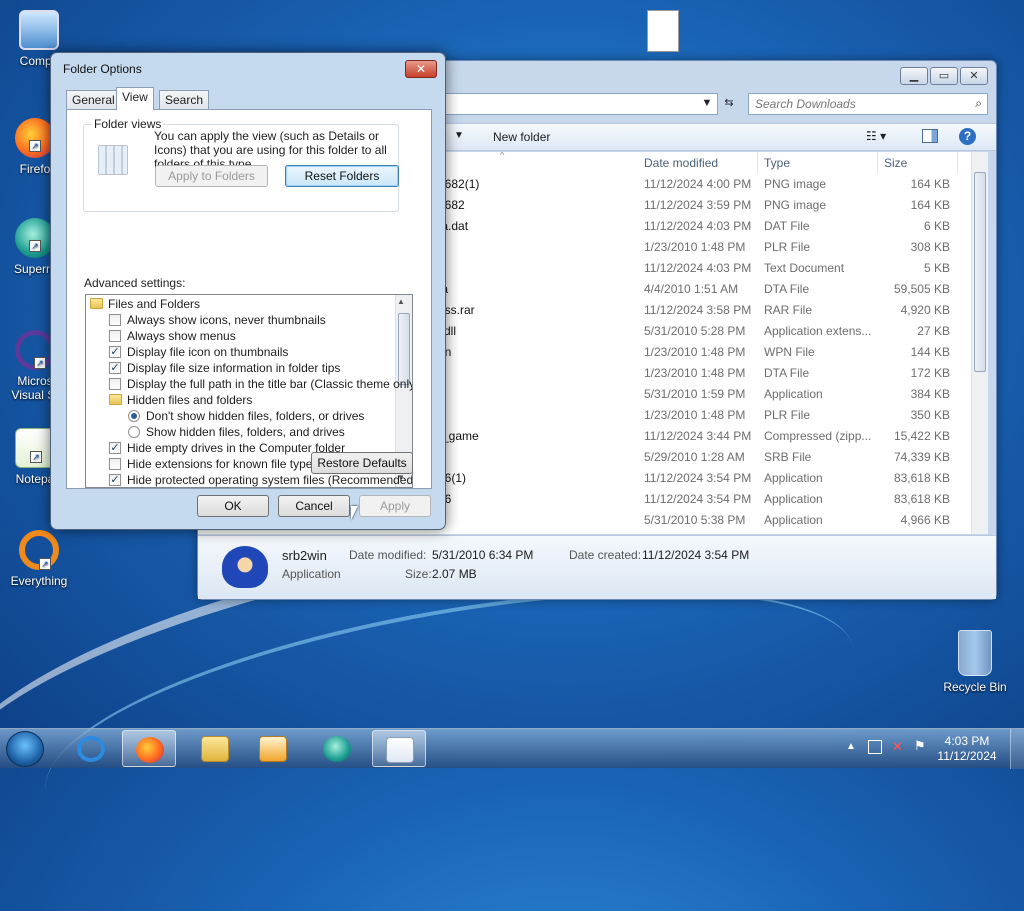  Describe the element at coordinates (1017, 749) in the screenshot. I see `show-desktop-button` at that location.